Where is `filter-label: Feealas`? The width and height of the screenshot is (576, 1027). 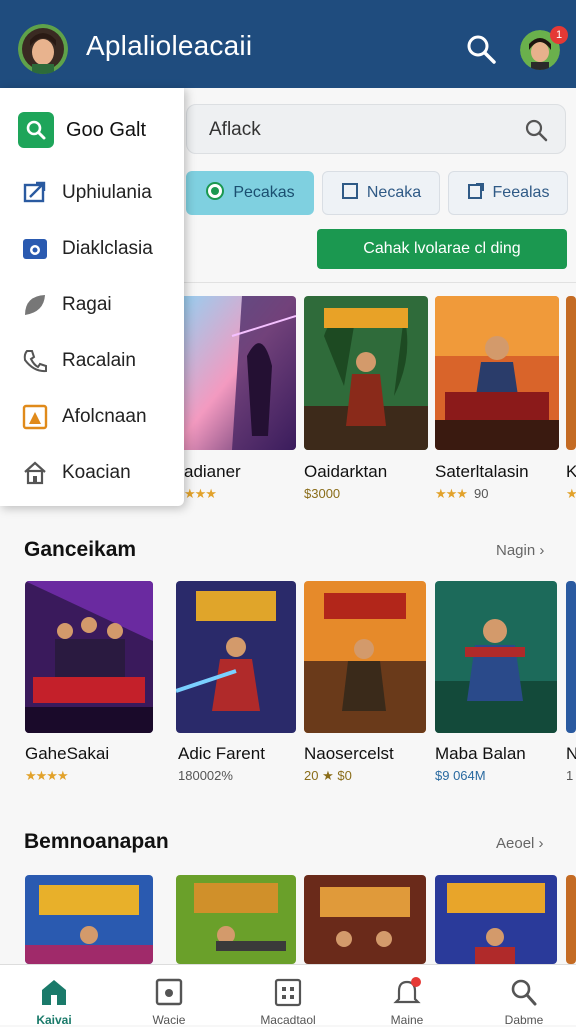 filter-label: Feealas is located at coordinates (521, 192).